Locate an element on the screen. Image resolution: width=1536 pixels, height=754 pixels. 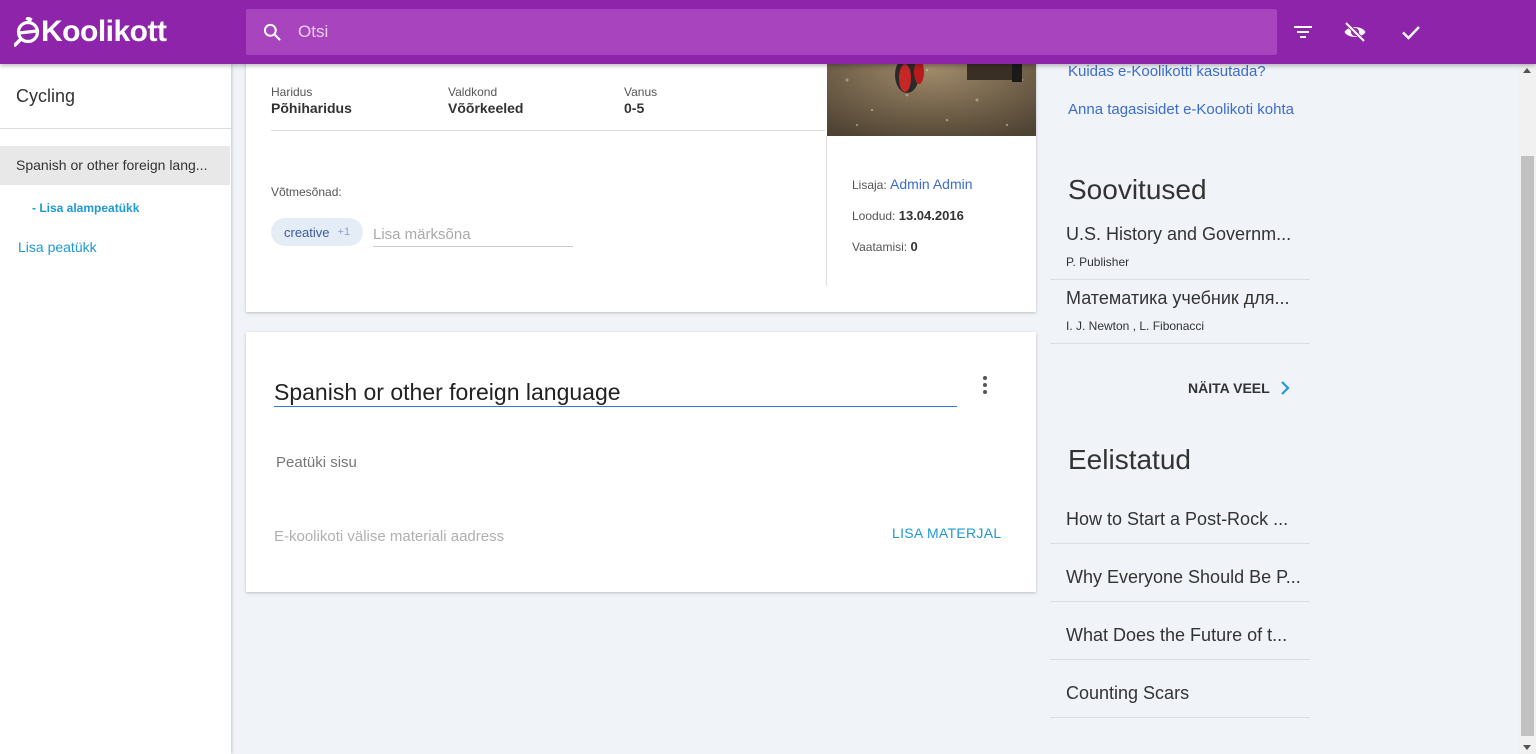
logo-e-icon is located at coordinates (26, 31).